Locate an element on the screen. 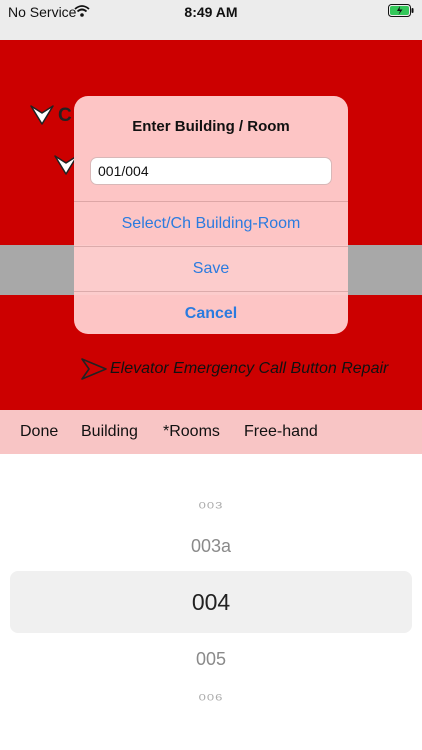 Image resolution: width=422 pixels, height=750 pixels. picker-option-selected: 004 is located at coordinates (211, 602).